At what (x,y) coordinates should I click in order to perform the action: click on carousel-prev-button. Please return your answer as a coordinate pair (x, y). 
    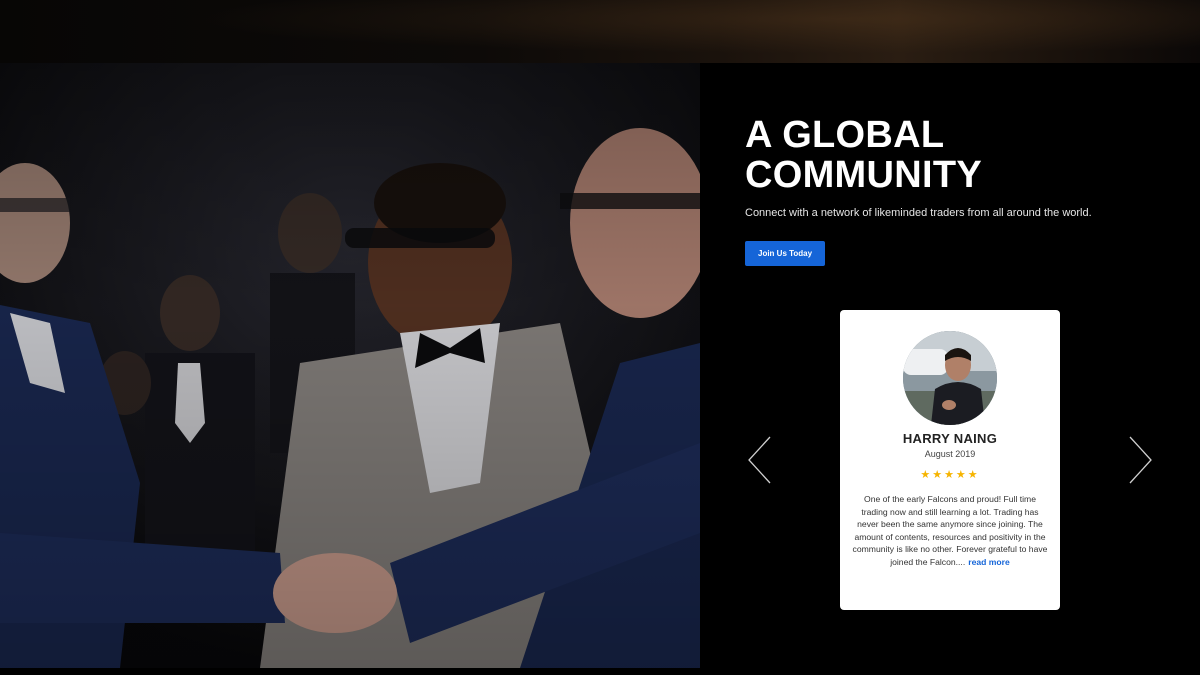
    Looking at the image, I should click on (760, 460).